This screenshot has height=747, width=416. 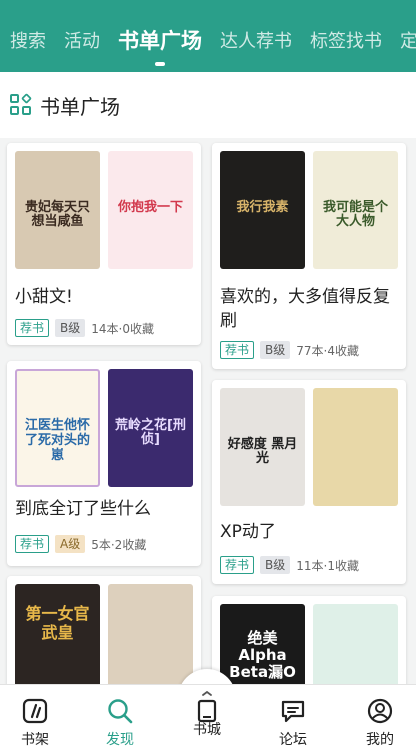 I want to click on nav-bookshelf: 书架, so click(x=35, y=716).